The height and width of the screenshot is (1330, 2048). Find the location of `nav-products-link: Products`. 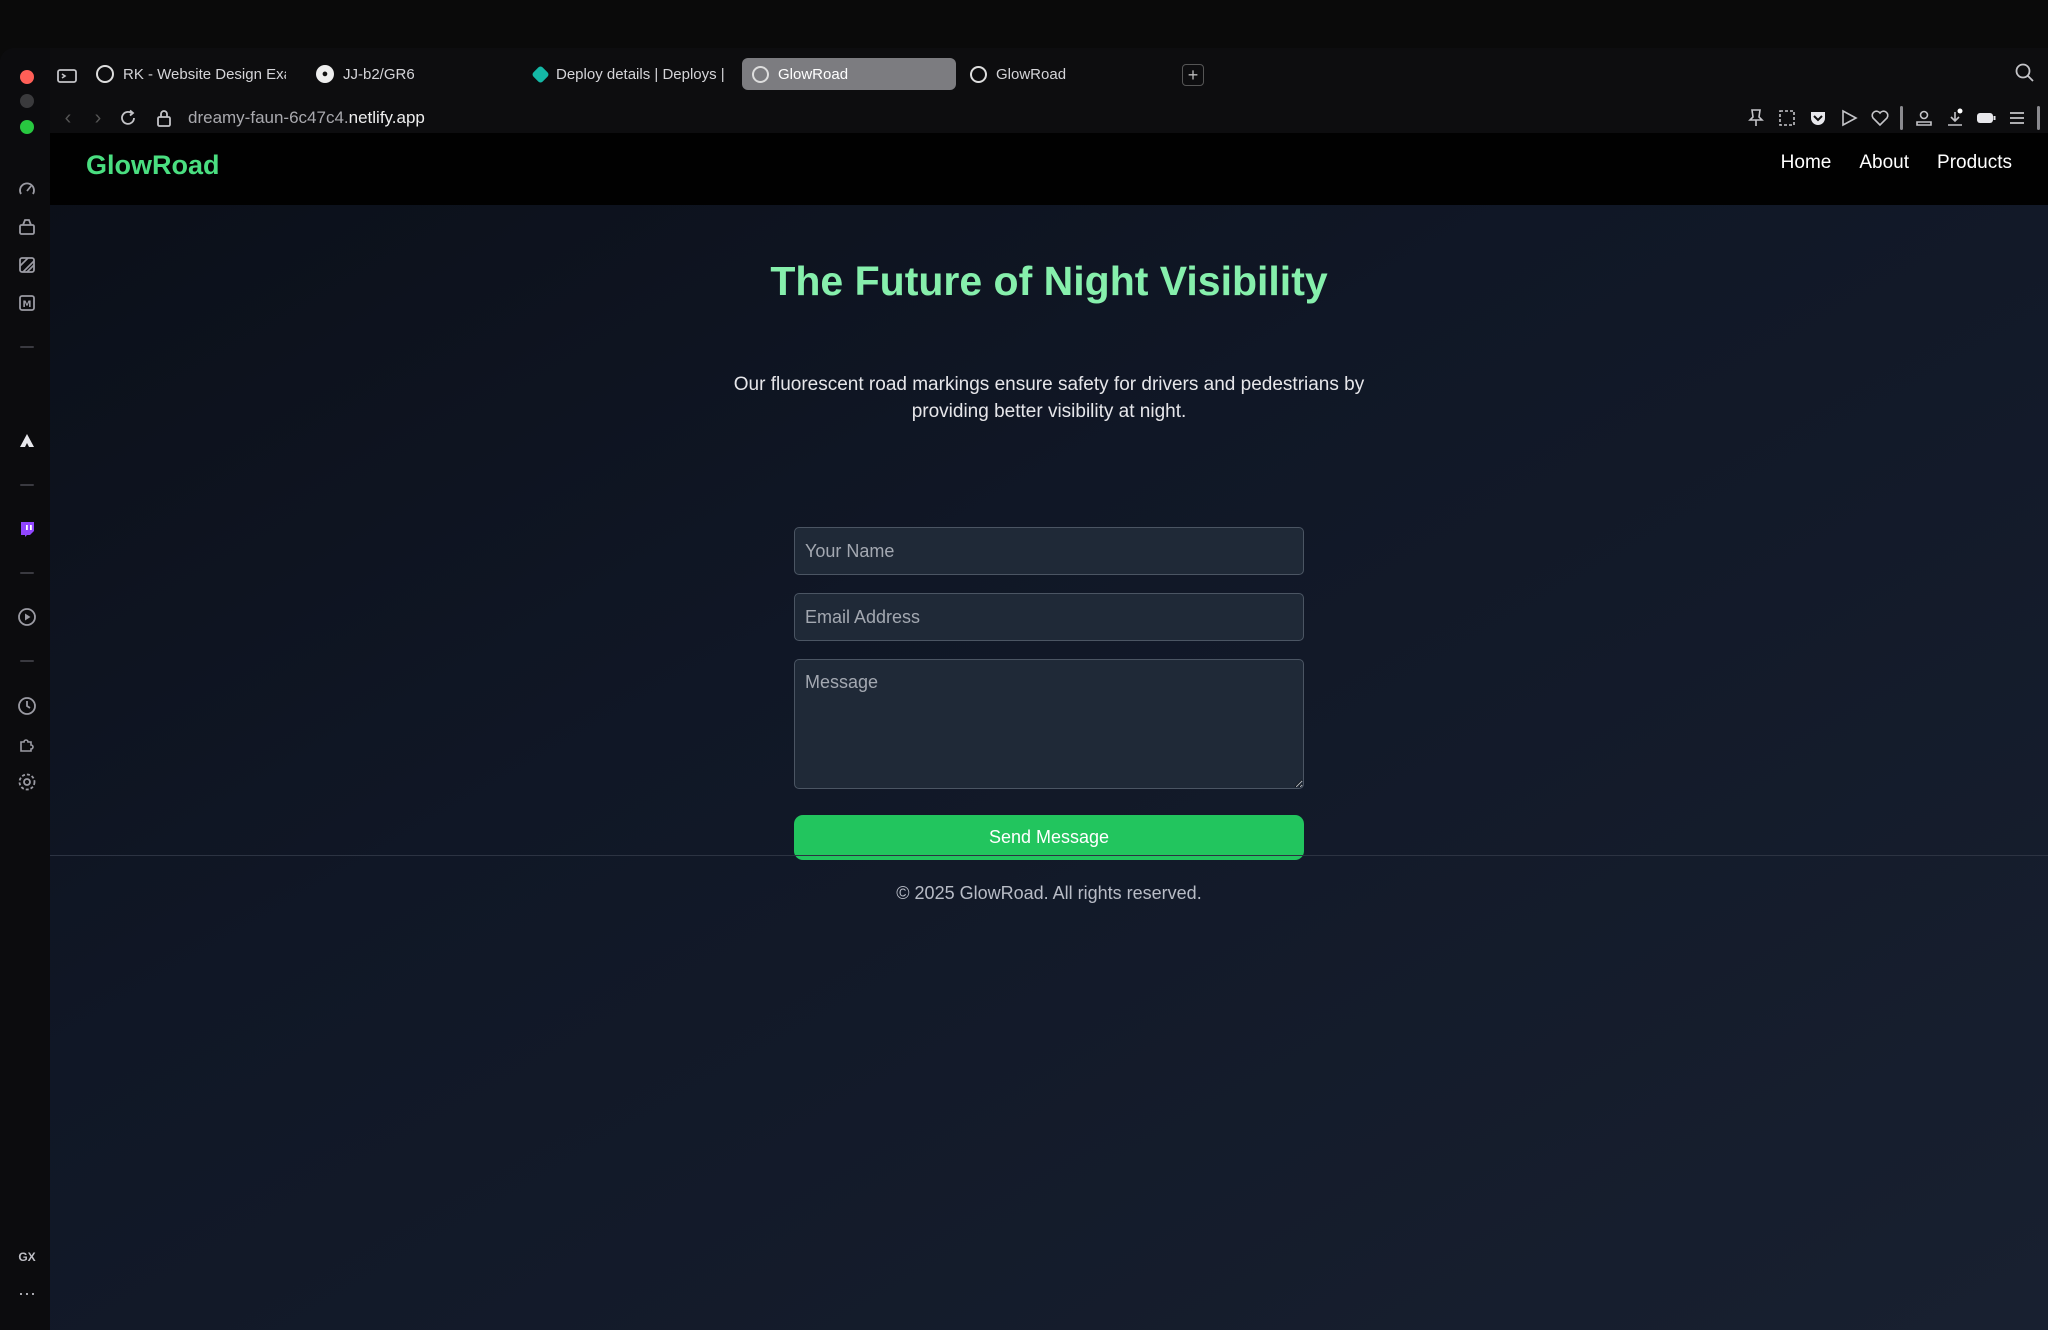

nav-products-link: Products is located at coordinates (1974, 163).